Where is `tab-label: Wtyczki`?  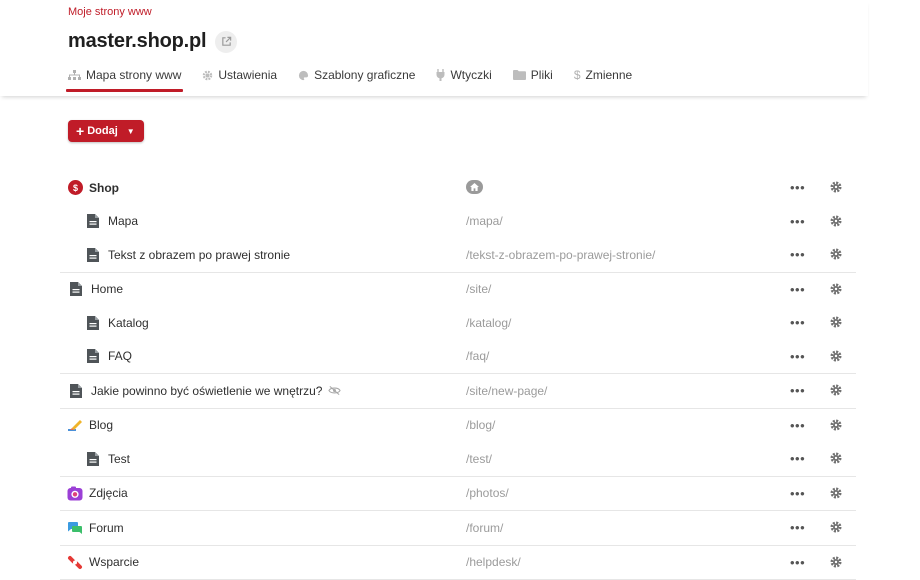 tab-label: Wtyczki is located at coordinates (470, 75).